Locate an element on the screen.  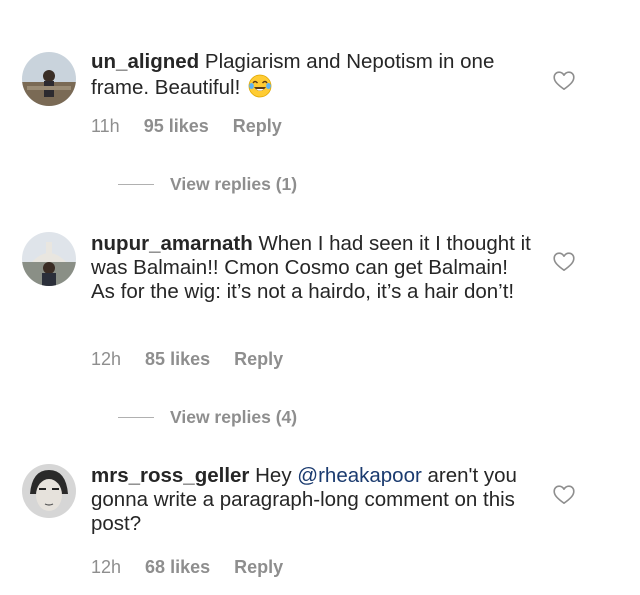
comment-meta: 12h 85 likes Reply is located at coordinates (199, 359).